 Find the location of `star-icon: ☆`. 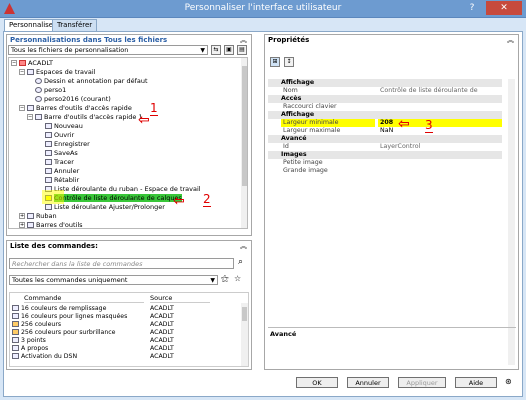

star-icon: ☆ is located at coordinates (237, 278).